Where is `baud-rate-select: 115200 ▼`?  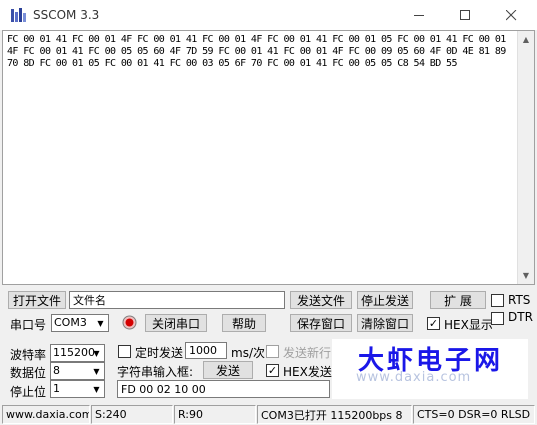 baud-rate-select: 115200 ▼ is located at coordinates (77, 353).